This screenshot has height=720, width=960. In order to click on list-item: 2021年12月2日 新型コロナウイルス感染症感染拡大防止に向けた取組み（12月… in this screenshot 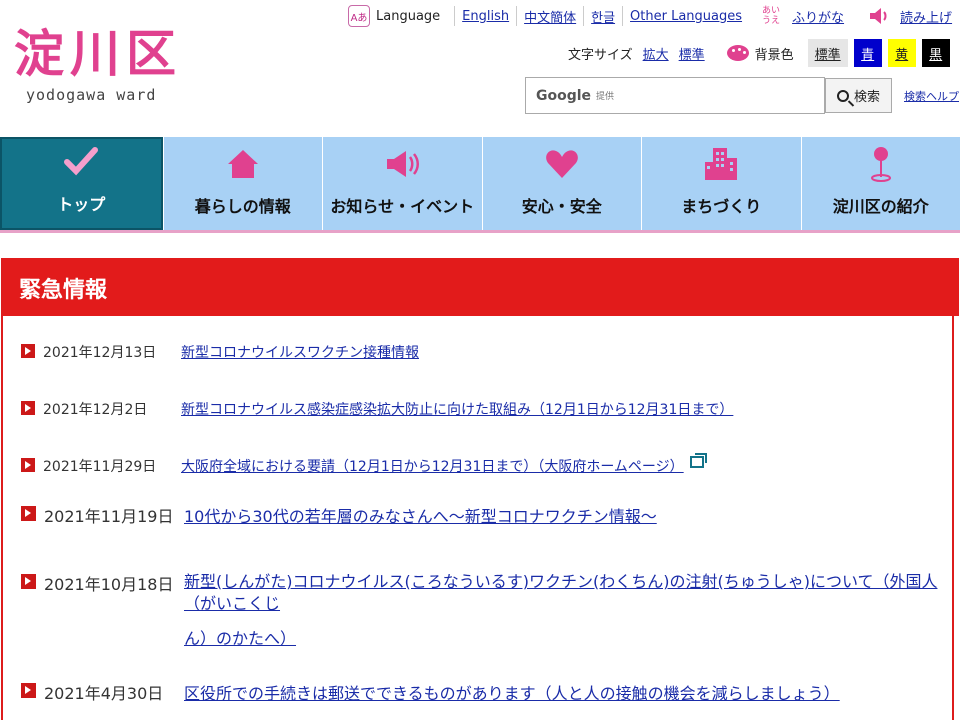, I will do `click(377, 409)`.